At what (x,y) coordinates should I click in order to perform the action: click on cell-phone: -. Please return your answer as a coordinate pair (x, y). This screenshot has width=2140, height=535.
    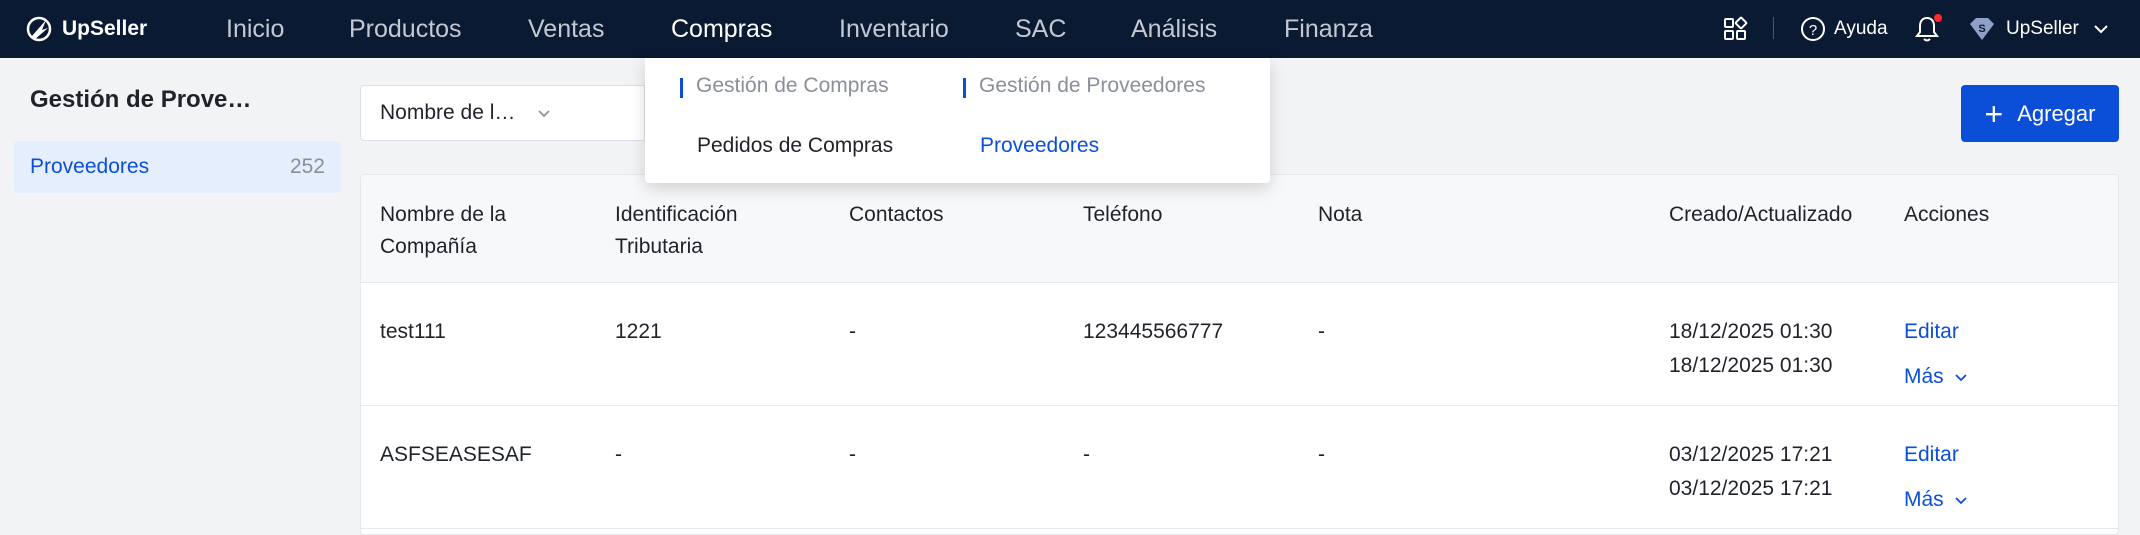
    Looking at the image, I should click on (1086, 454).